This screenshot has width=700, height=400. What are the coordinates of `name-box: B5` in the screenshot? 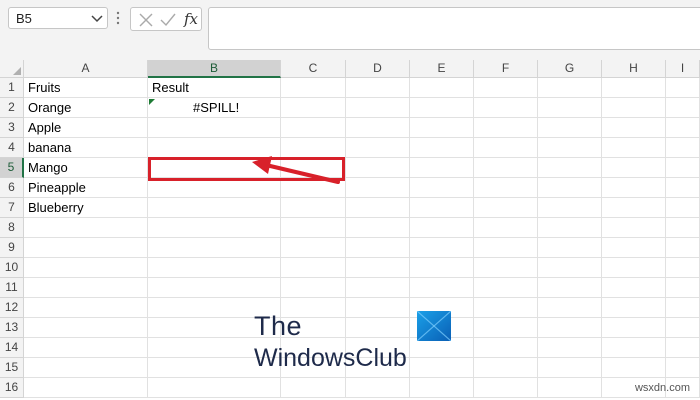 It's located at (58, 18).